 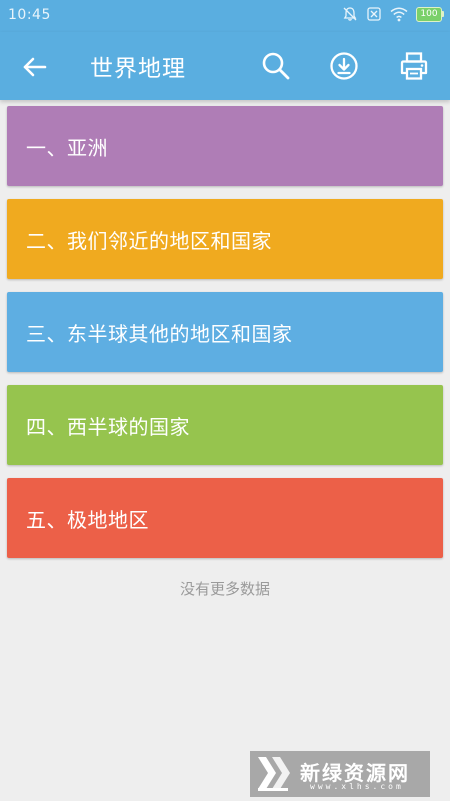 What do you see at coordinates (225, 146) in the screenshot?
I see `chapter-item-asia: 一、亚洲` at bounding box center [225, 146].